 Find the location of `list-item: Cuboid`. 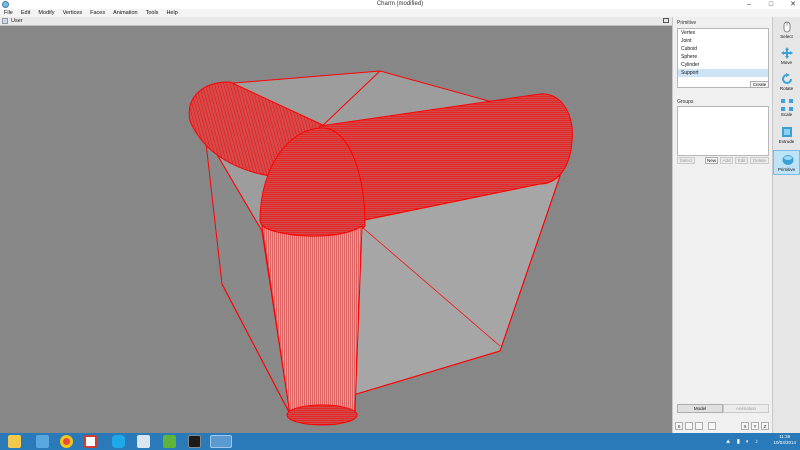

list-item: Cuboid is located at coordinates (723, 49).